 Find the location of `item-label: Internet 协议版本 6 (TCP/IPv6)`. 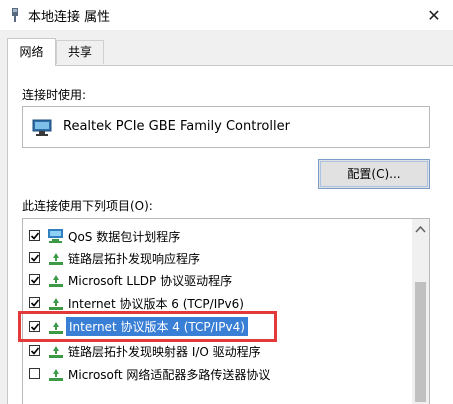

item-label: Internet 协议版本 6 (TCP/IPv6) is located at coordinates (156, 304).